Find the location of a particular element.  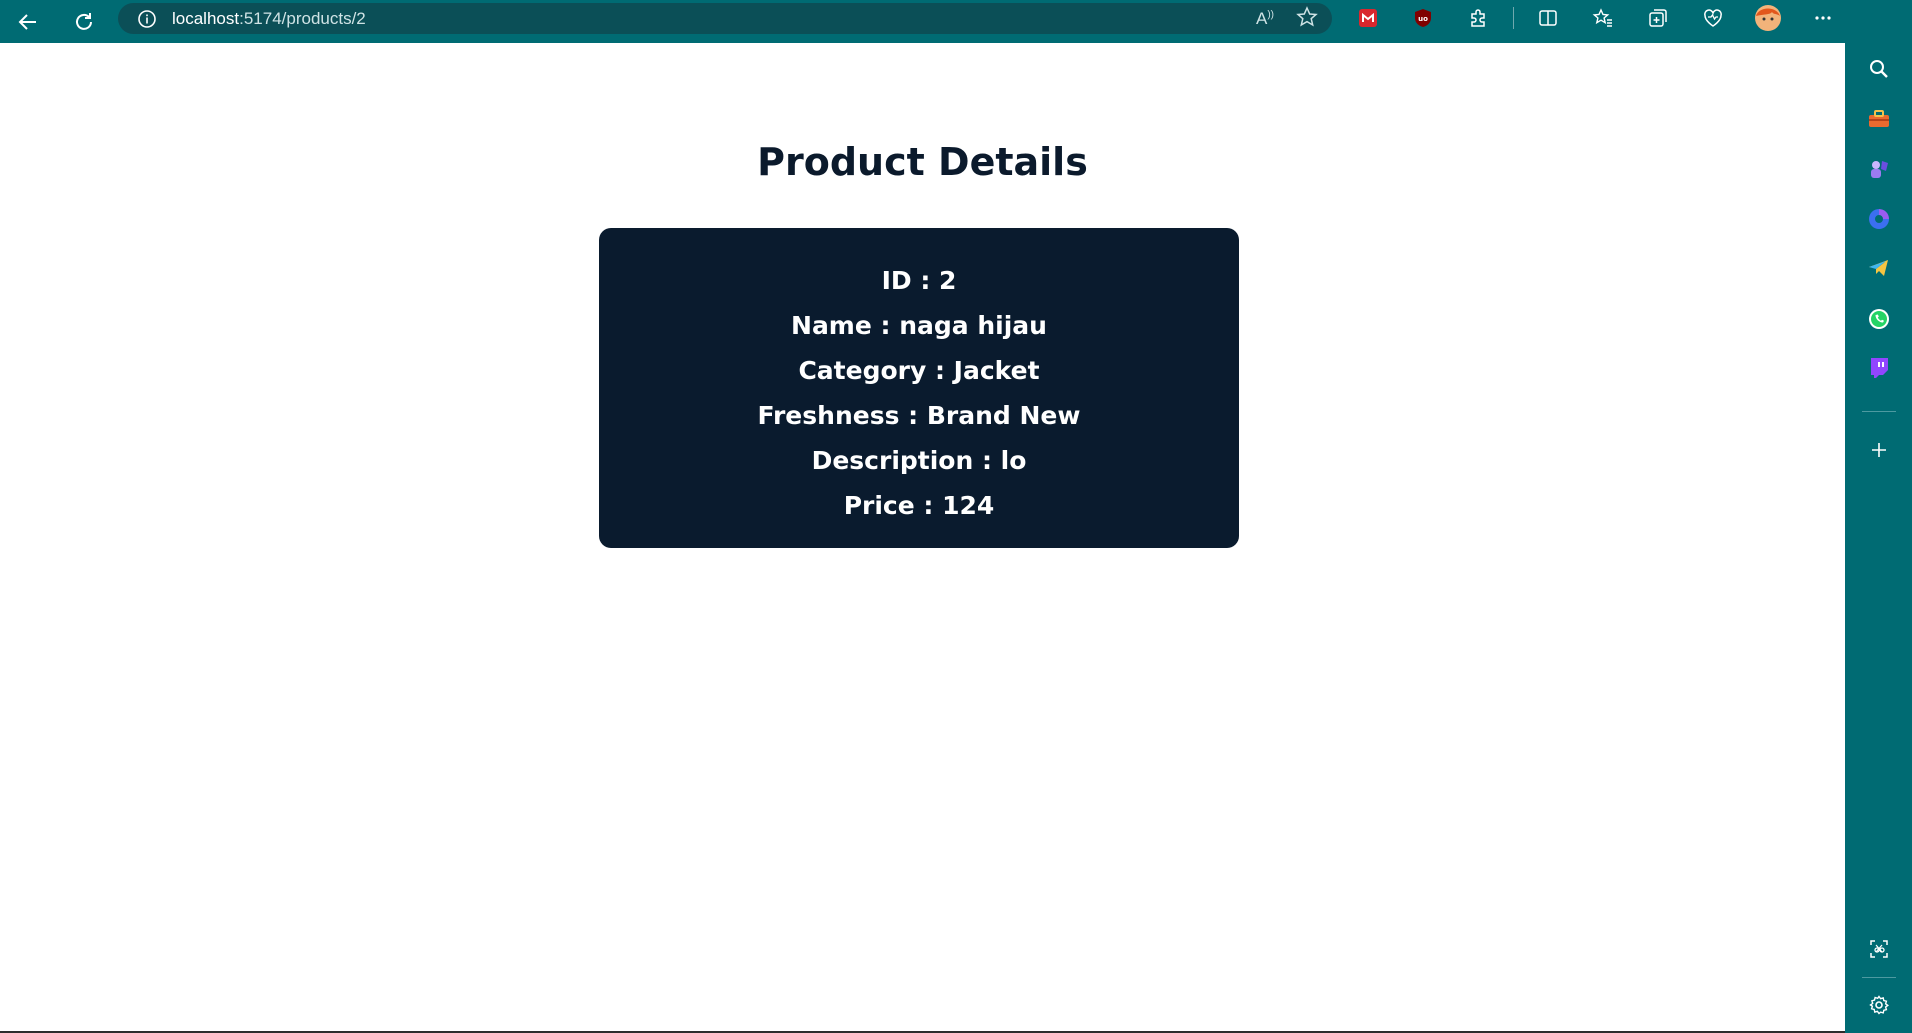

product-freshness: Freshness : Brand New is located at coordinates (919, 415).